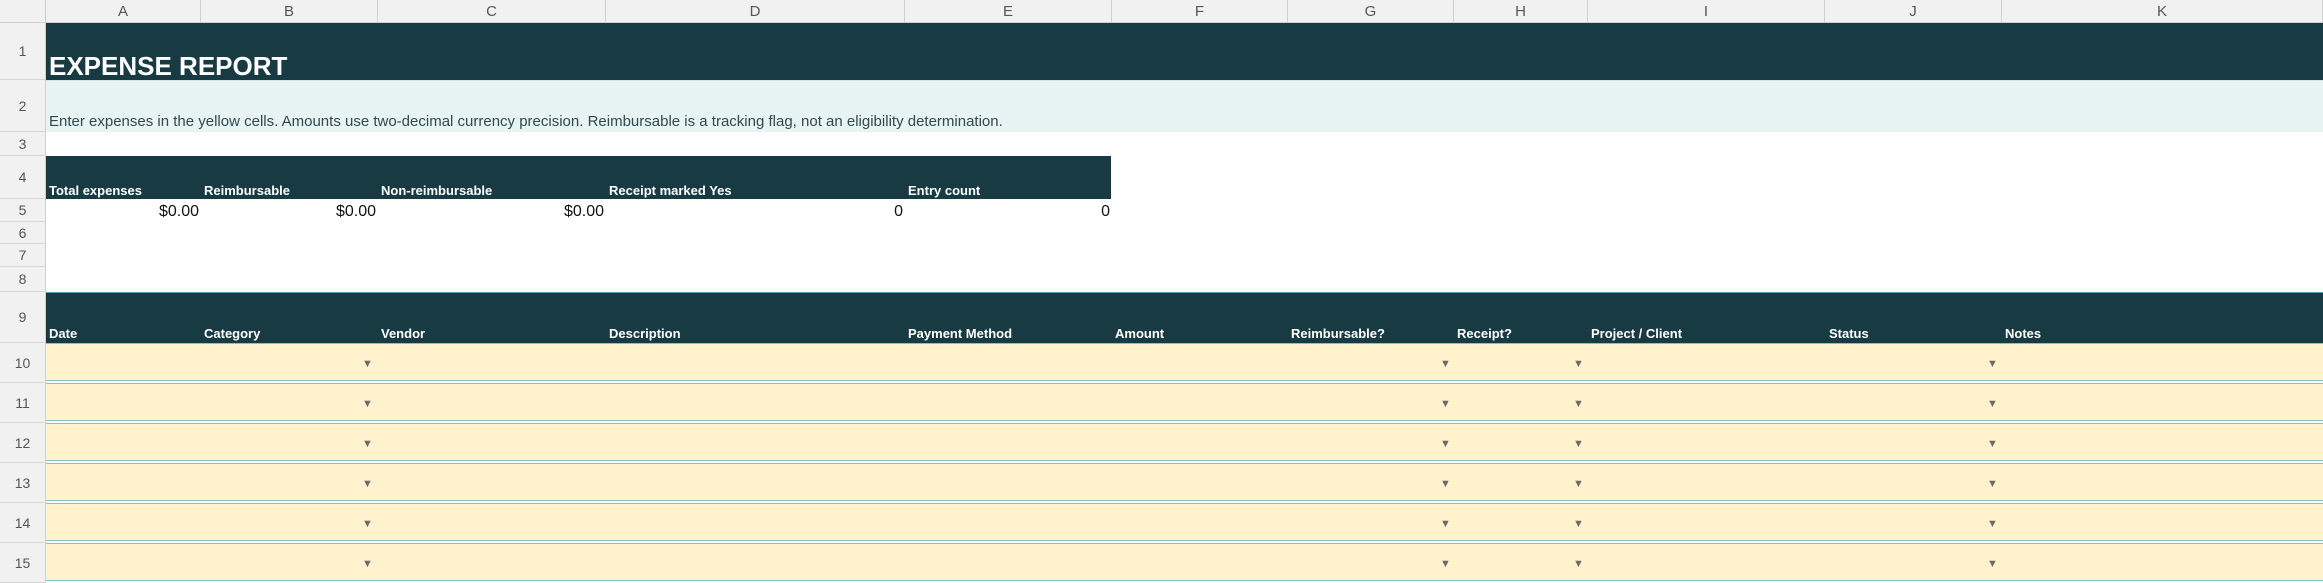  What do you see at coordinates (23, 279) in the screenshot?
I see `row-header-8: 8` at bounding box center [23, 279].